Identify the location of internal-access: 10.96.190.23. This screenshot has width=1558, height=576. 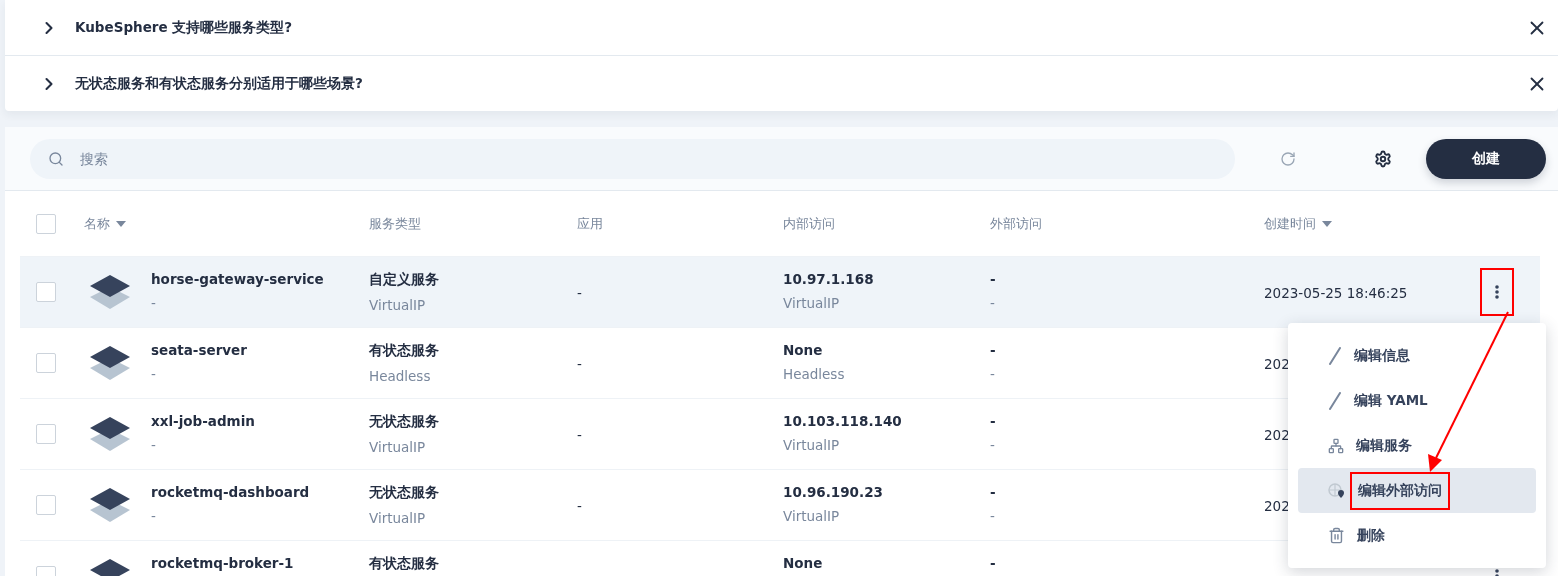
(833, 492).